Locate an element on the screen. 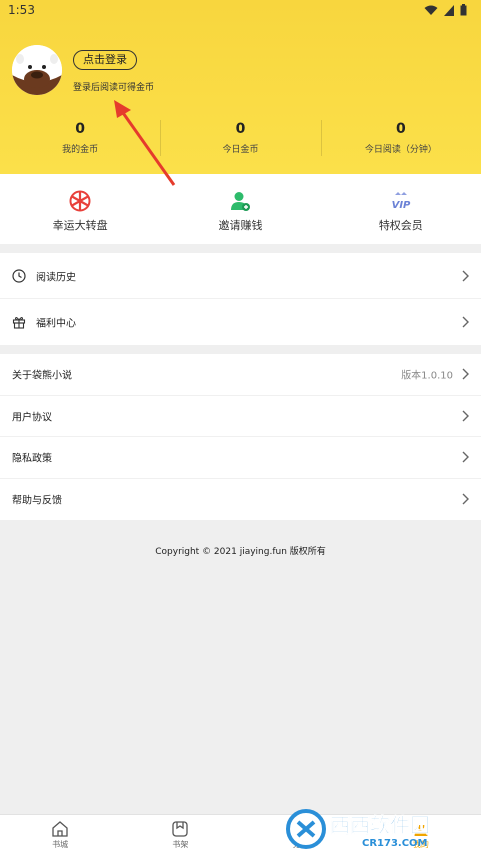 The width and height of the screenshot is (481, 855). system-icons is located at coordinates (445, 10).